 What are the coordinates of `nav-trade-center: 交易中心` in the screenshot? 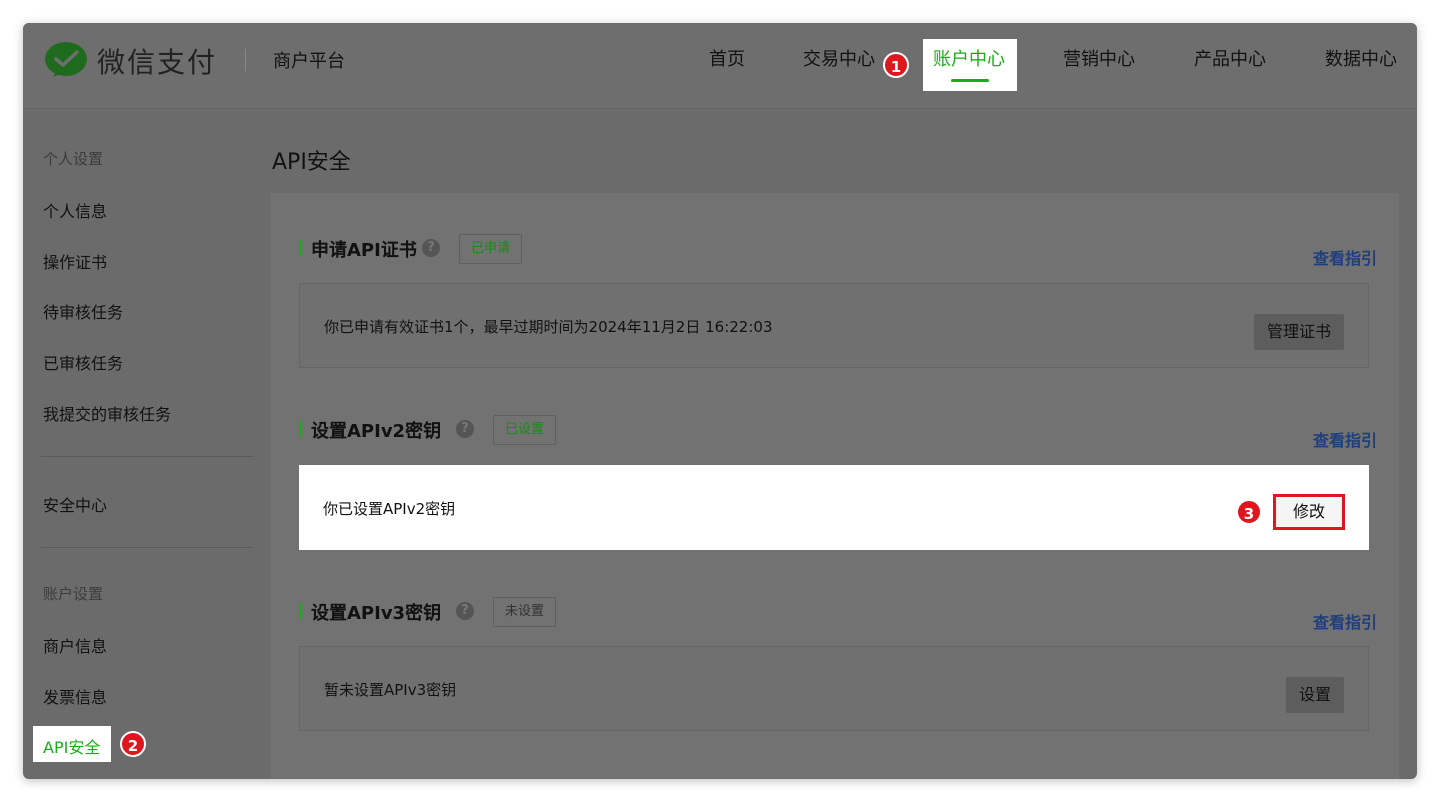 It's located at (839, 58).